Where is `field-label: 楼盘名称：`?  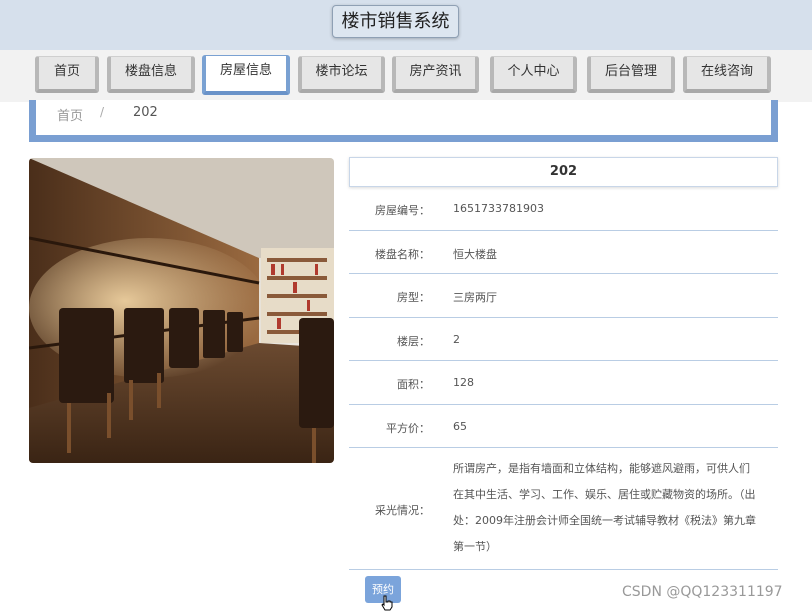 field-label: 楼盘名称： is located at coordinates (402, 254).